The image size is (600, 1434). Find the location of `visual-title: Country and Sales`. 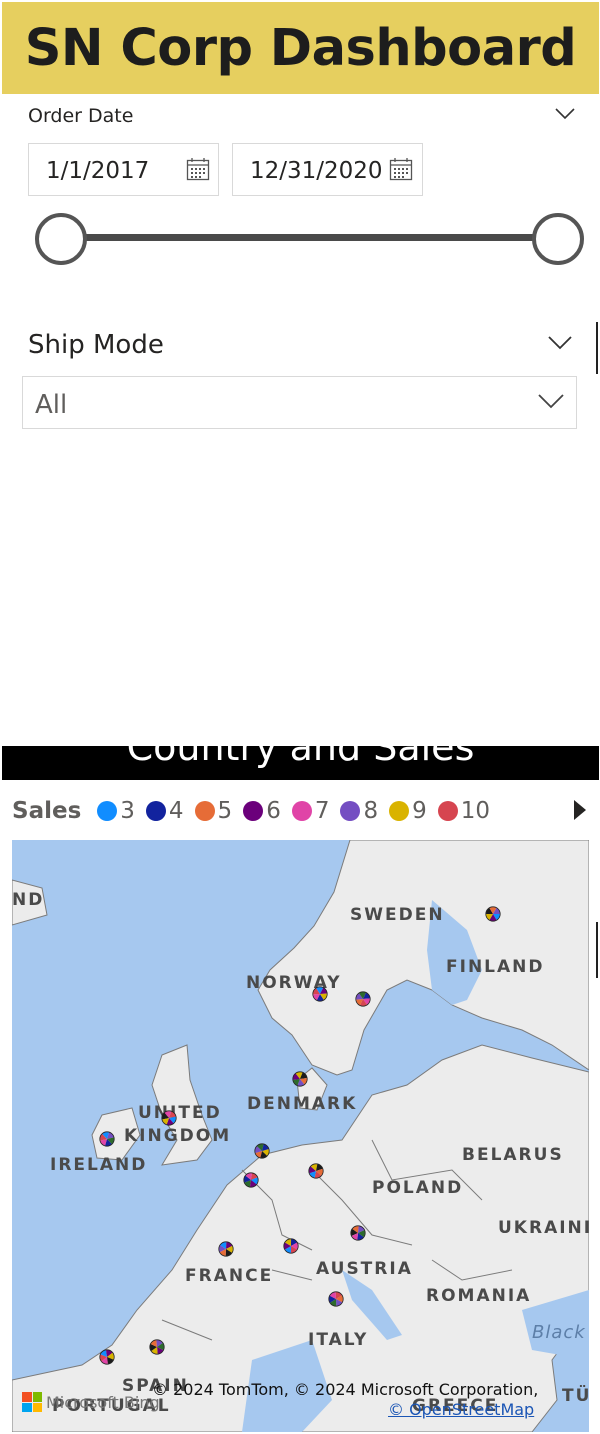

visual-title: Country and Sales is located at coordinates (300, 757).